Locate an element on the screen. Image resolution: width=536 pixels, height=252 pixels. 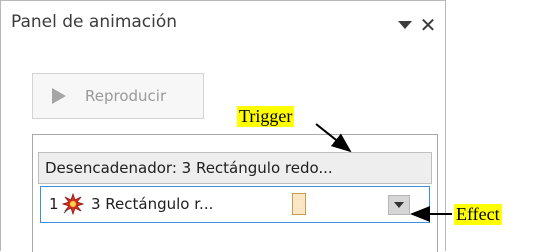
play-button: Reproducir is located at coordinates (118, 96).